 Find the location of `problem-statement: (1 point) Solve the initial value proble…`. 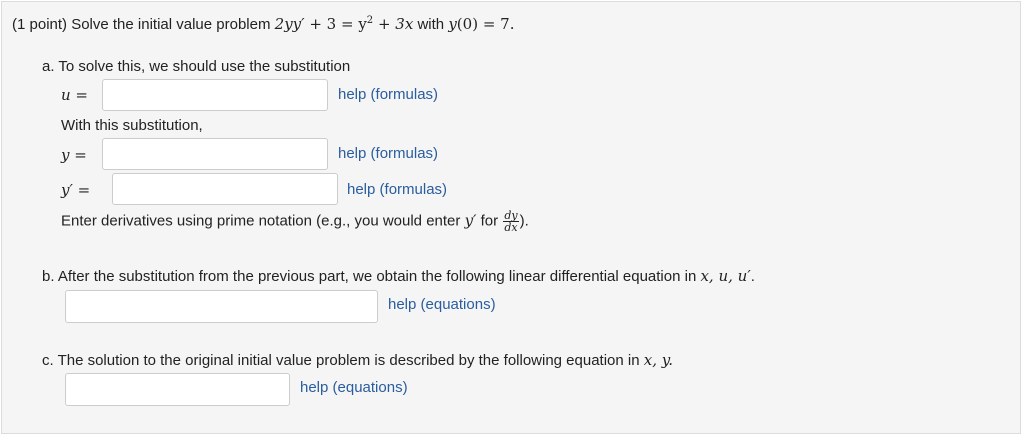

problem-statement: (1 point) Solve the initial value proble… is located at coordinates (263, 24).